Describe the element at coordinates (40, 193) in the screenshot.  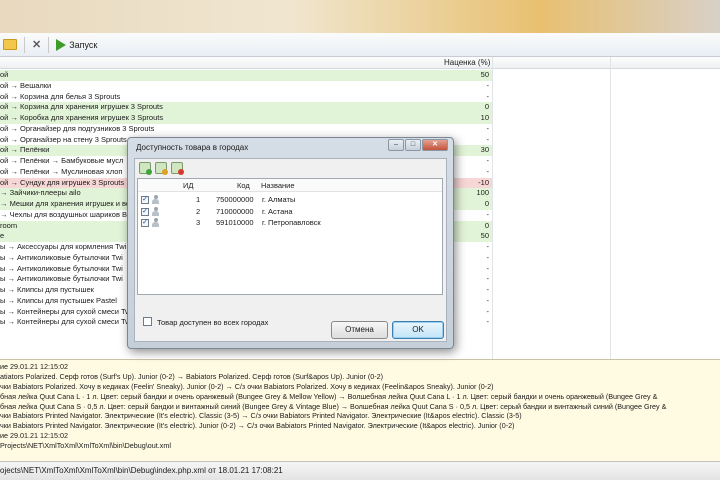
I see `category-name: → Зайчики-плееры ailo` at that location.